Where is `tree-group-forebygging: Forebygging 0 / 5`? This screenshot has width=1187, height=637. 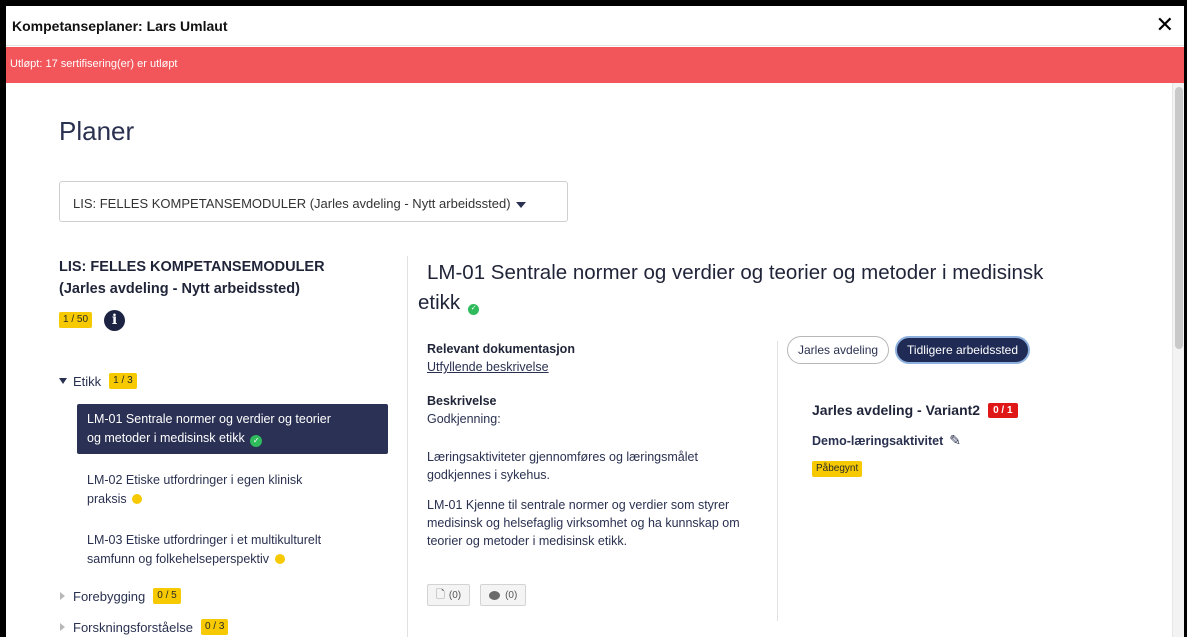
tree-group-forebygging: Forebygging 0 / 5 is located at coordinates (120, 596).